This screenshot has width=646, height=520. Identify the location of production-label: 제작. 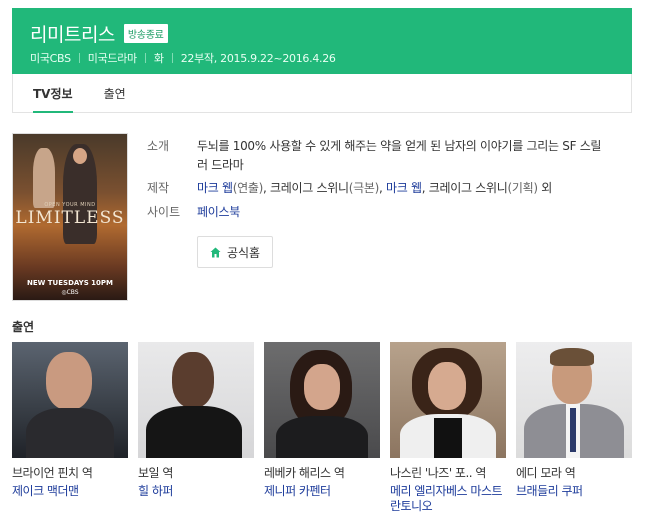
(158, 188).